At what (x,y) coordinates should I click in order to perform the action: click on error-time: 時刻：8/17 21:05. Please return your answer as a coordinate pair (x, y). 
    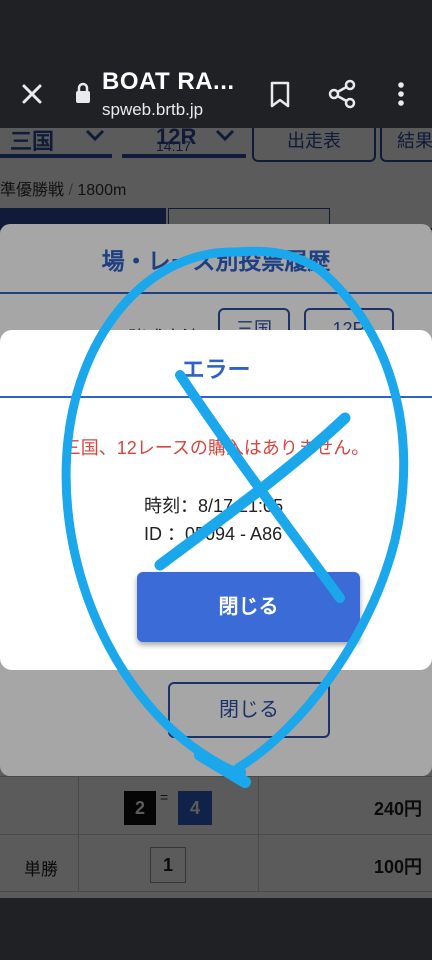
    Looking at the image, I should click on (214, 506).